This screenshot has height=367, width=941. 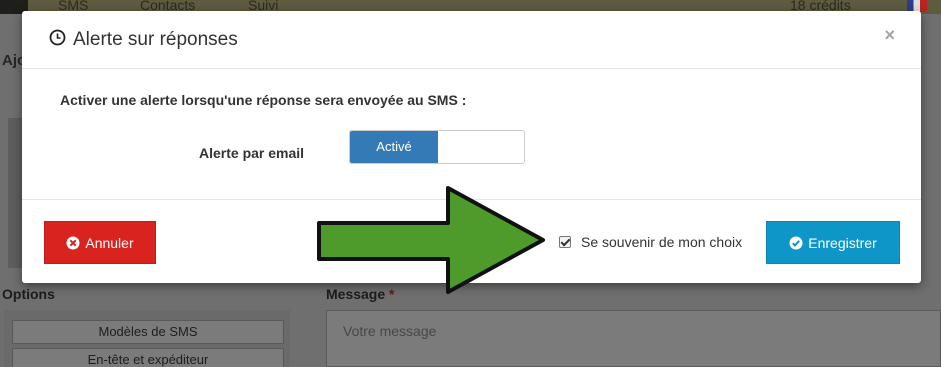 What do you see at coordinates (842, 242) in the screenshot?
I see `save-label: Enregistrer` at bounding box center [842, 242].